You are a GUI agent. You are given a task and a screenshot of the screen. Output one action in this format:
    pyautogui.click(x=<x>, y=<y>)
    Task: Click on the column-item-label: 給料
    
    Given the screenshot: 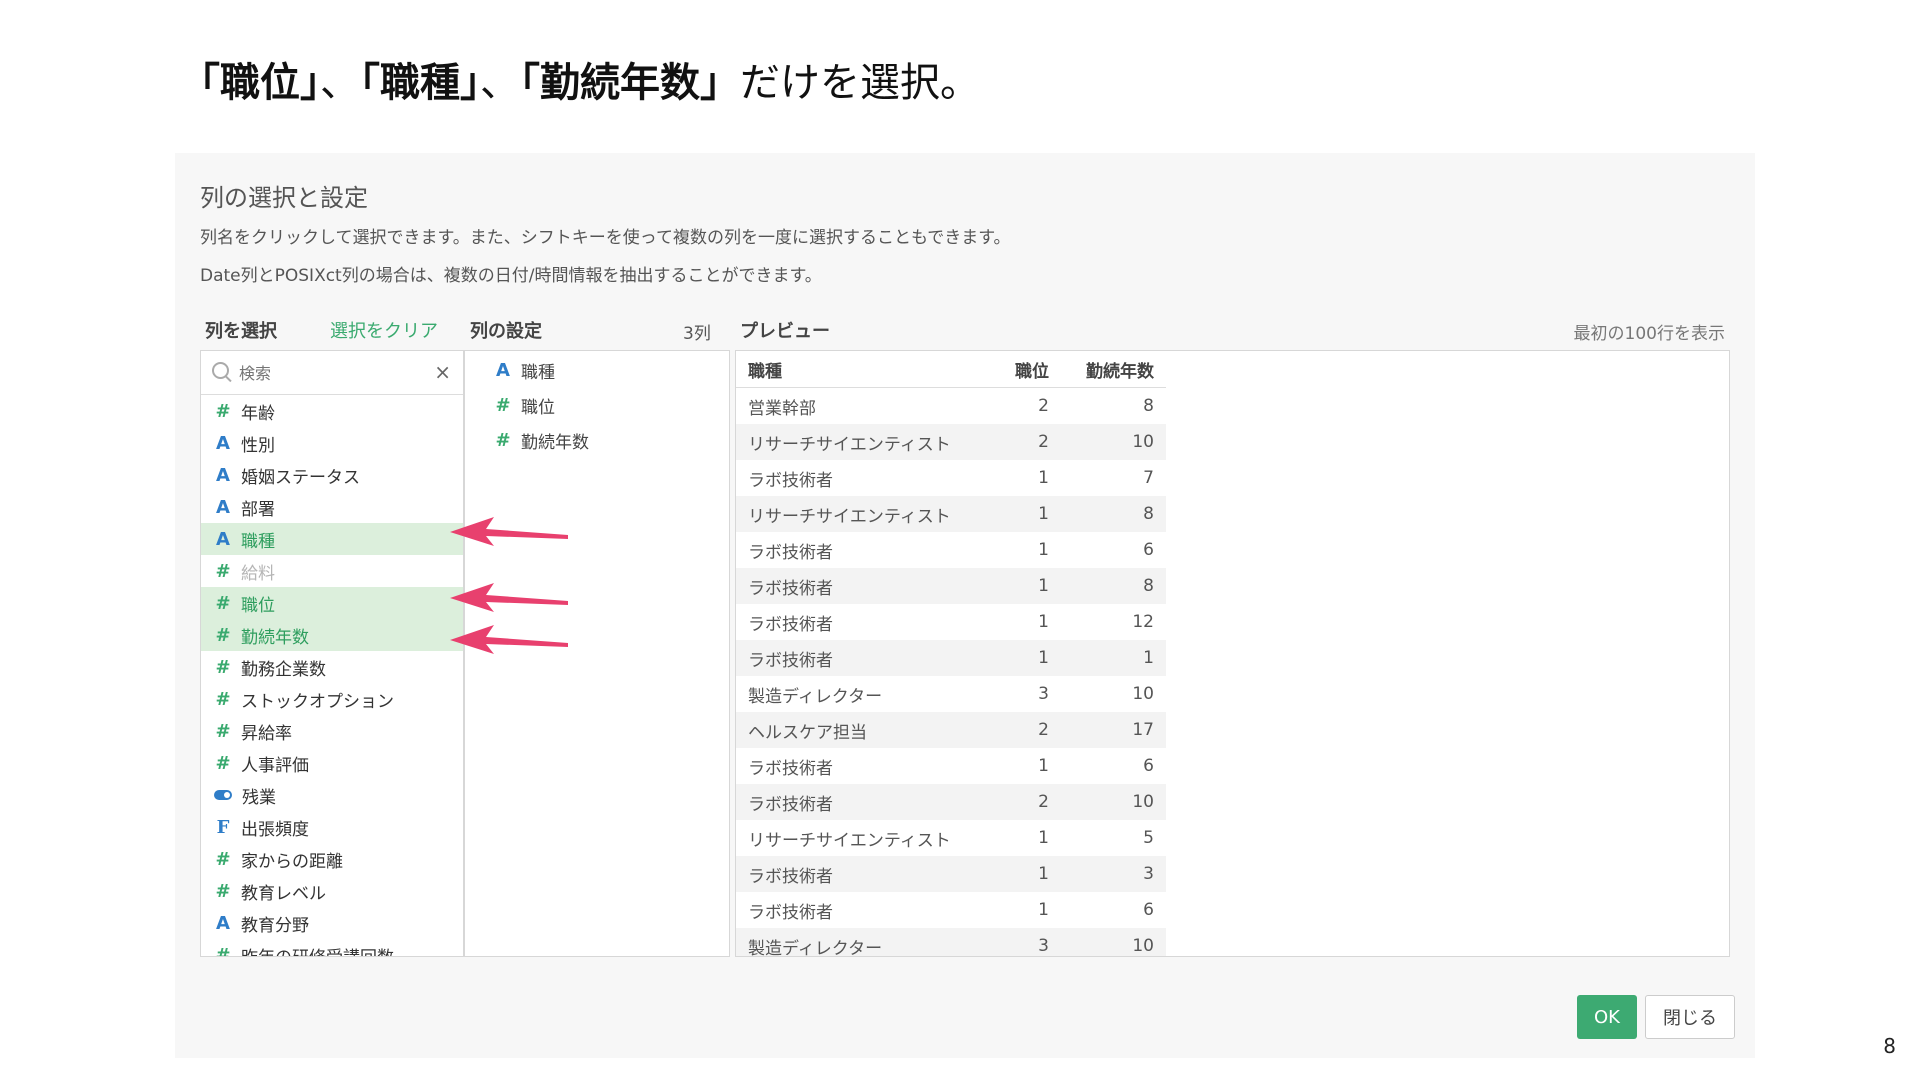 What is the action you would take?
    pyautogui.click(x=258, y=573)
    